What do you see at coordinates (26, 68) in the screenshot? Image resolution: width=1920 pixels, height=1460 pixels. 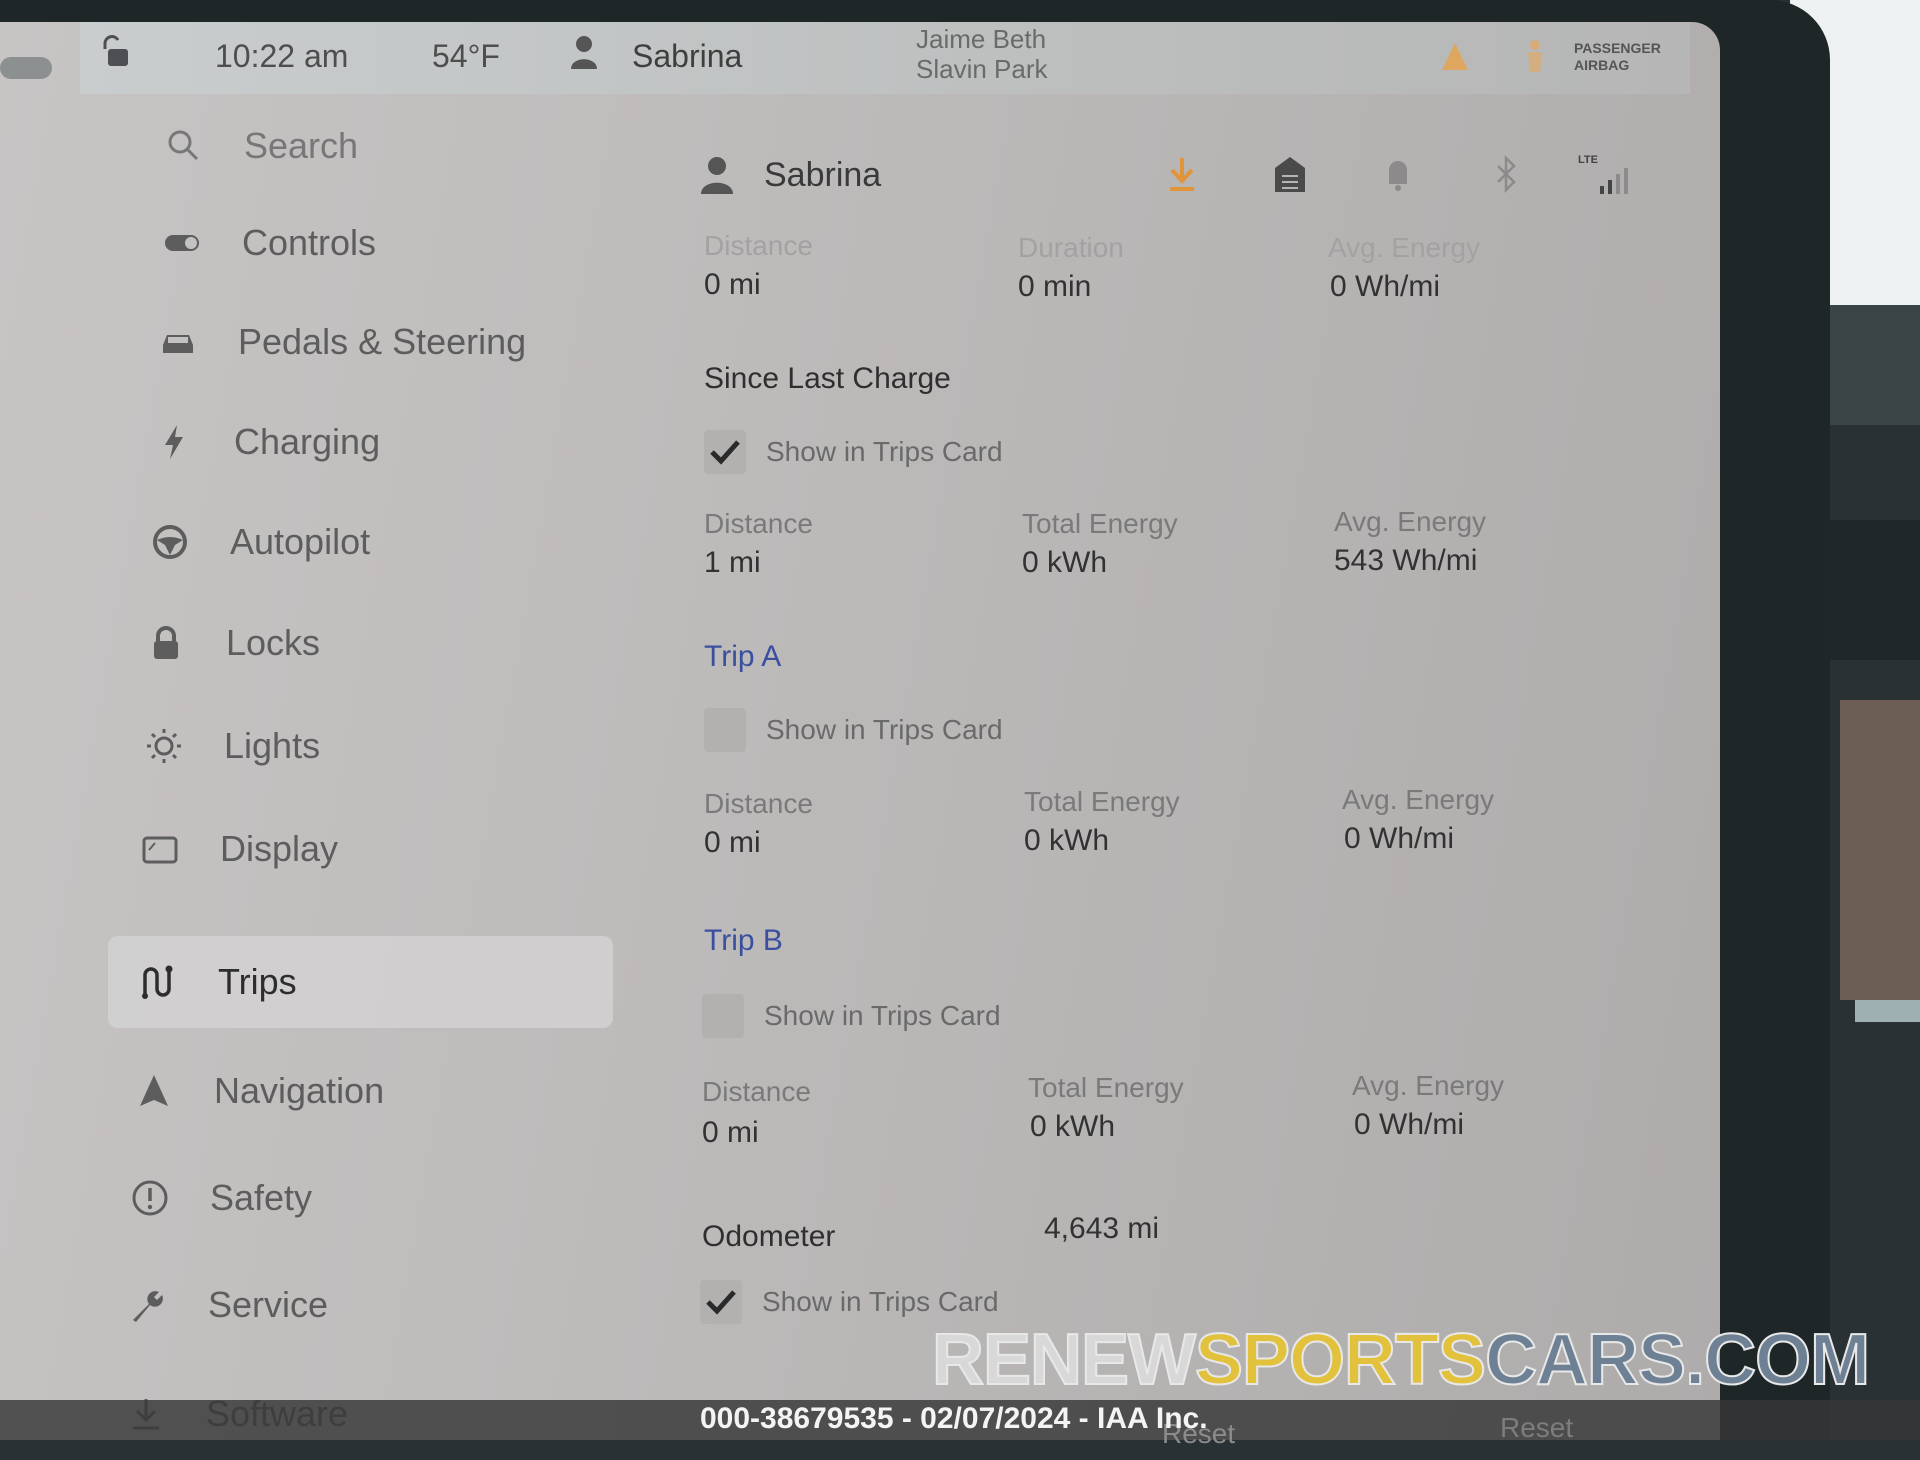 I see `drive-mode-indicator` at bounding box center [26, 68].